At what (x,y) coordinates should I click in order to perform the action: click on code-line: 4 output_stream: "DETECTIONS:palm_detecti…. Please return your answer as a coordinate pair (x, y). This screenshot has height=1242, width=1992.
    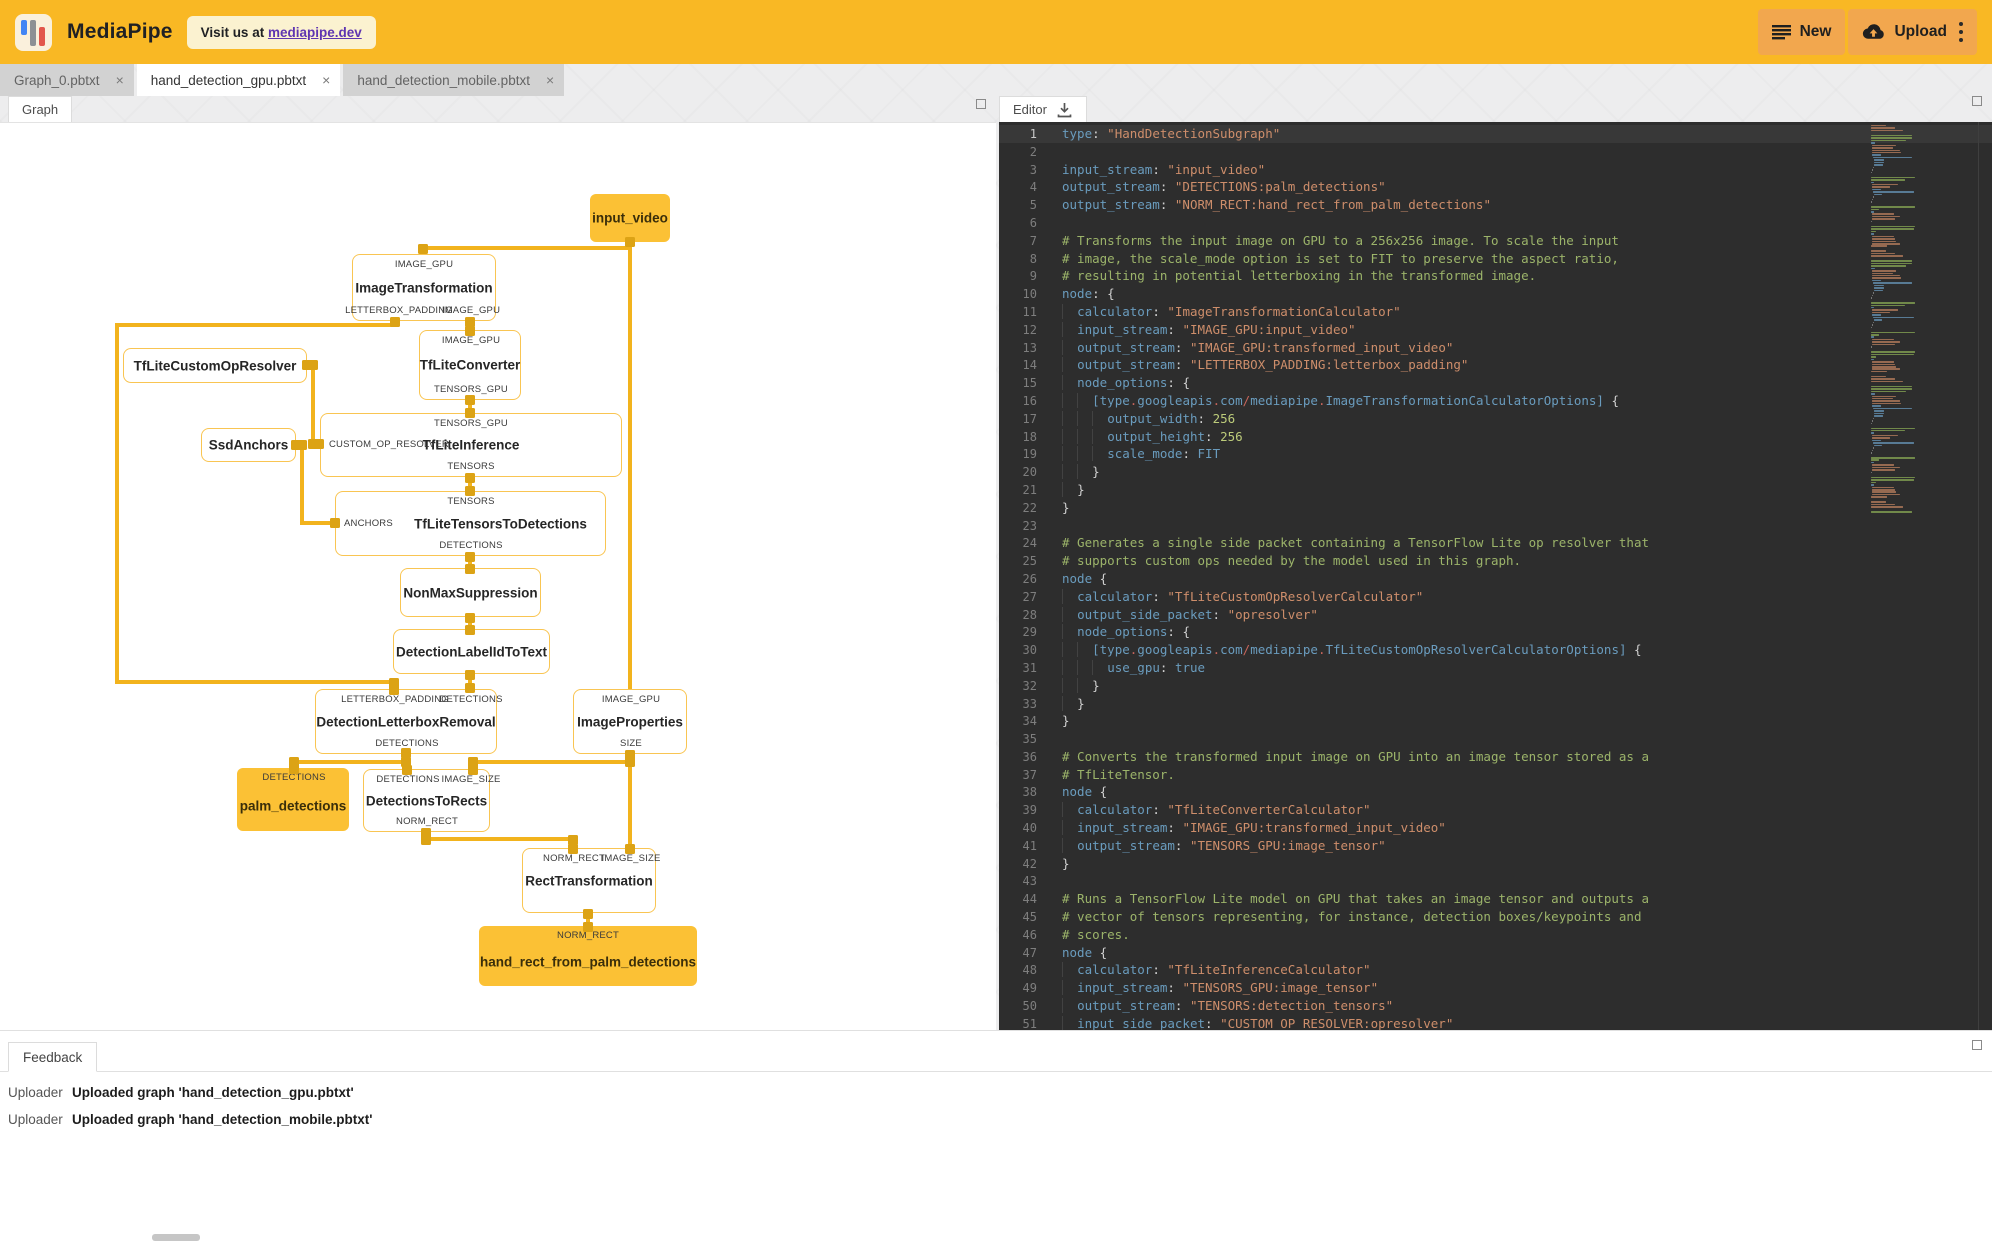
    Looking at the image, I should click on (1495, 187).